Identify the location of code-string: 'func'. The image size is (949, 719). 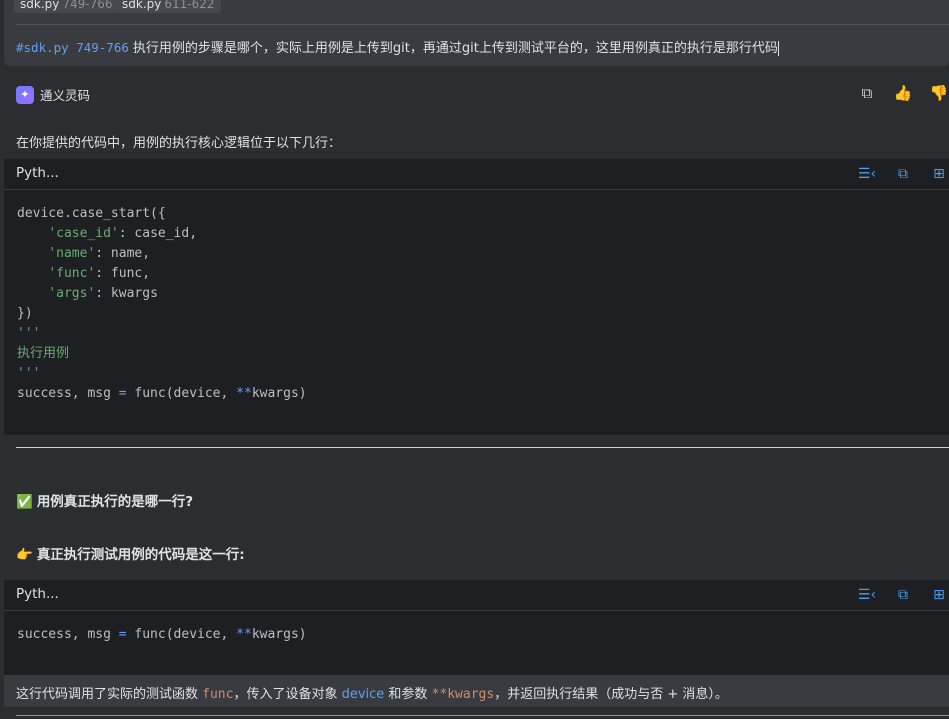
(72, 273).